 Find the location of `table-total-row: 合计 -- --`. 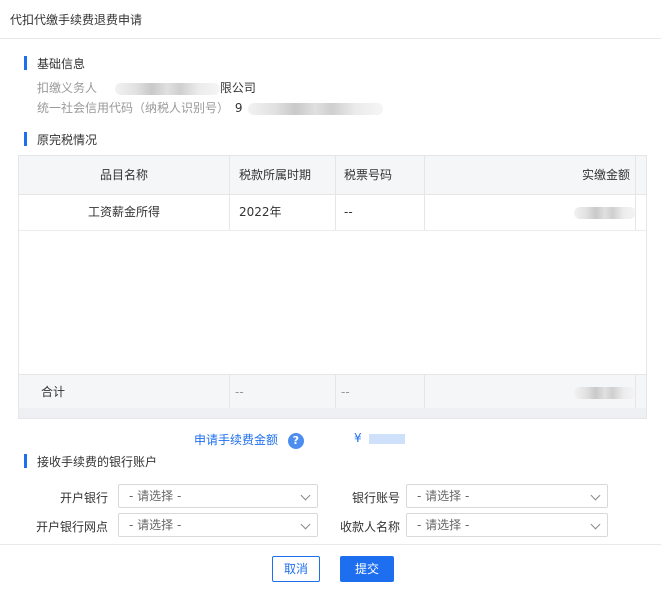

table-total-row: 合计 -- -- is located at coordinates (332, 391).